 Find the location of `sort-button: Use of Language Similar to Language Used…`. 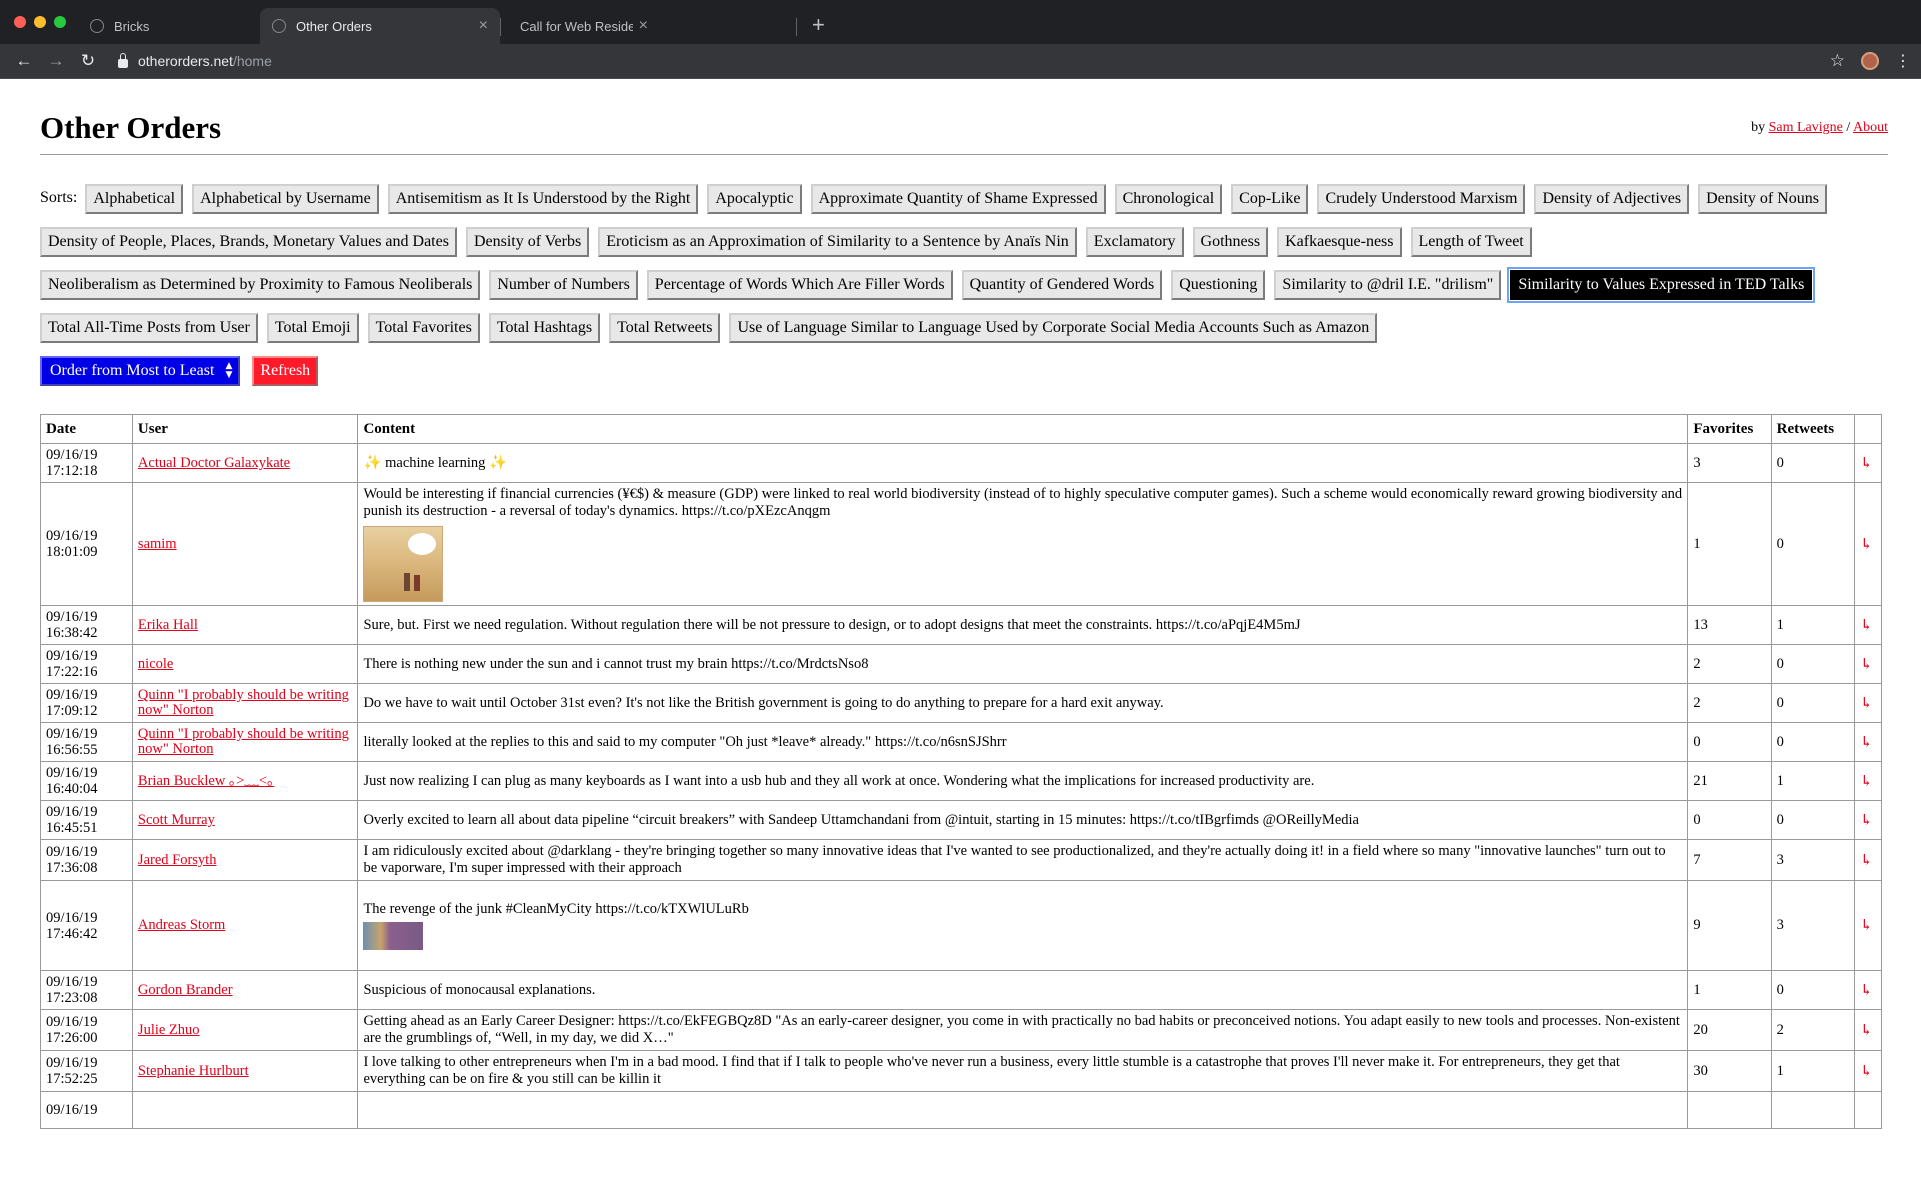

sort-button: Use of Language Similar to Language Used… is located at coordinates (1053, 327).